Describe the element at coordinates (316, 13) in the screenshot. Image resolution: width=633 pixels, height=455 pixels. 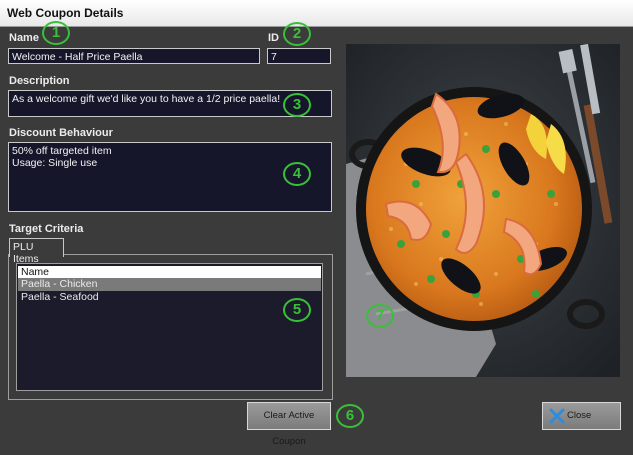
I see `title-bar: Web Coupon Details` at that location.